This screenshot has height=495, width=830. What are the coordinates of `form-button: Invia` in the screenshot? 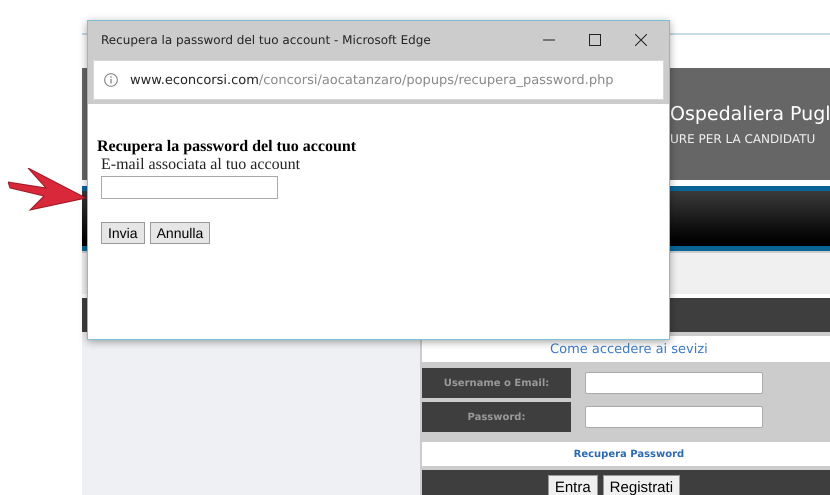 It's located at (123, 233).